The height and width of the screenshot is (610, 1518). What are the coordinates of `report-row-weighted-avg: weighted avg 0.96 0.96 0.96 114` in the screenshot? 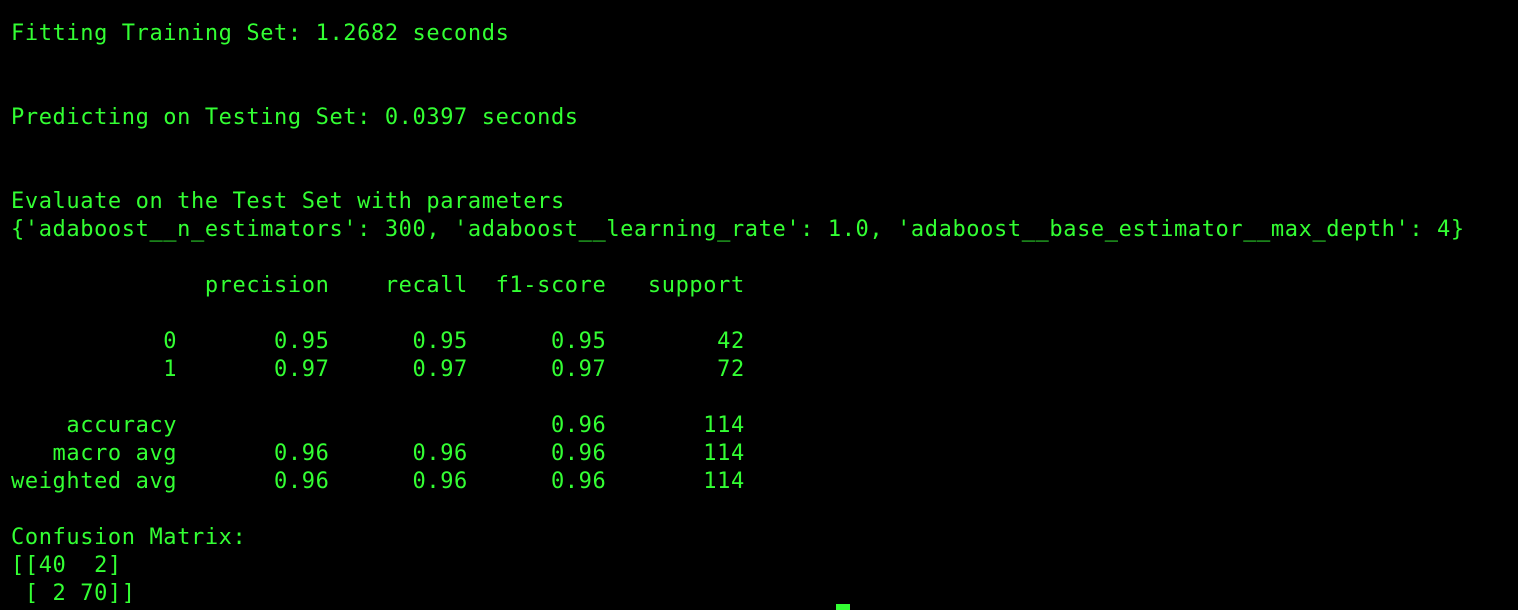 It's located at (378, 481).